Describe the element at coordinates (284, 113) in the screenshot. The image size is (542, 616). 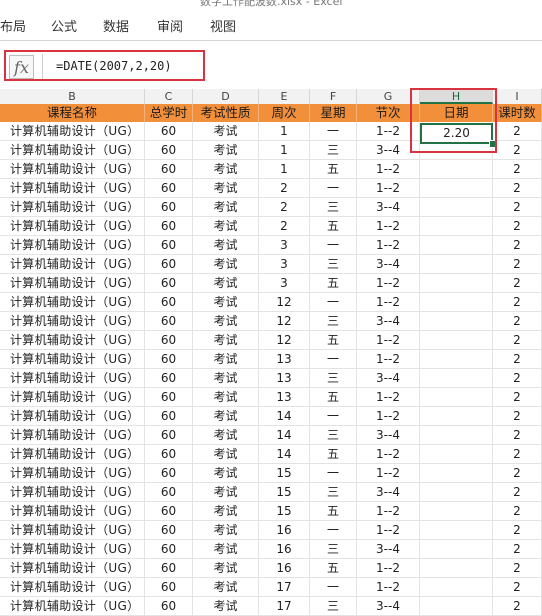
I see `header-week: 周次` at that location.